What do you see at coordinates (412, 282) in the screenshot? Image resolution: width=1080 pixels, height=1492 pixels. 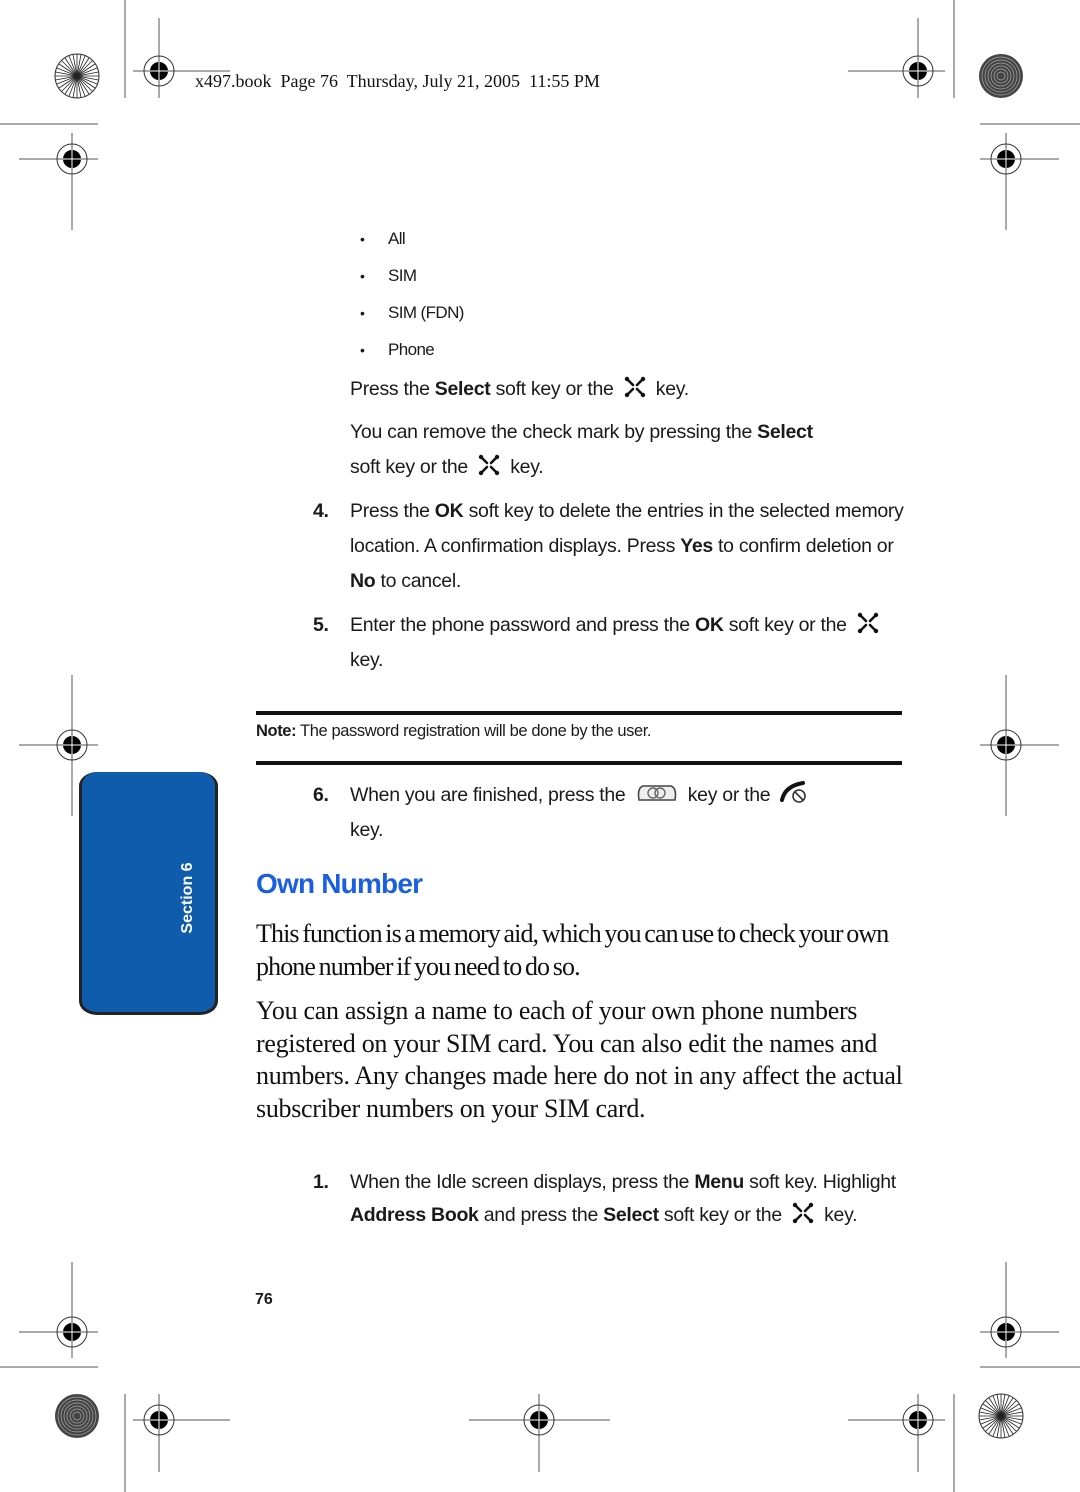 I see `list-item: • SIM` at bounding box center [412, 282].